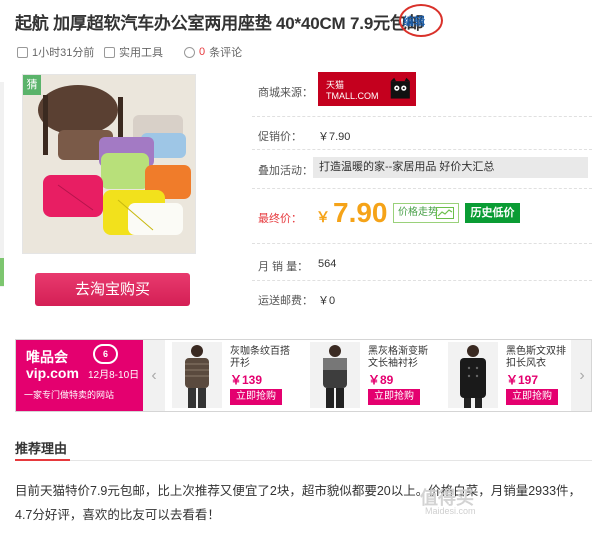 This screenshot has height=534, width=610. What do you see at coordinates (2, 272) in the screenshot?
I see `side-strip-accent` at bounding box center [2, 272].